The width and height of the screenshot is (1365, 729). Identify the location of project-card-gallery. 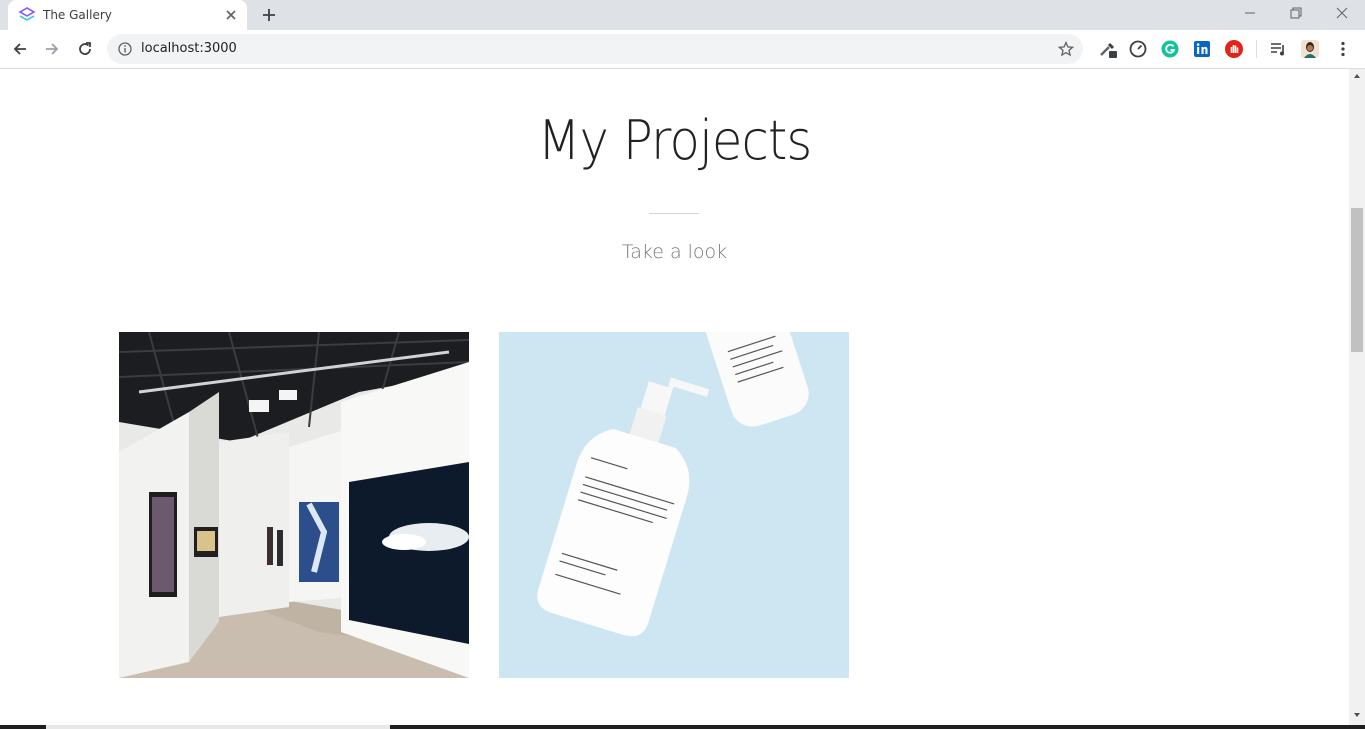
(294, 505).